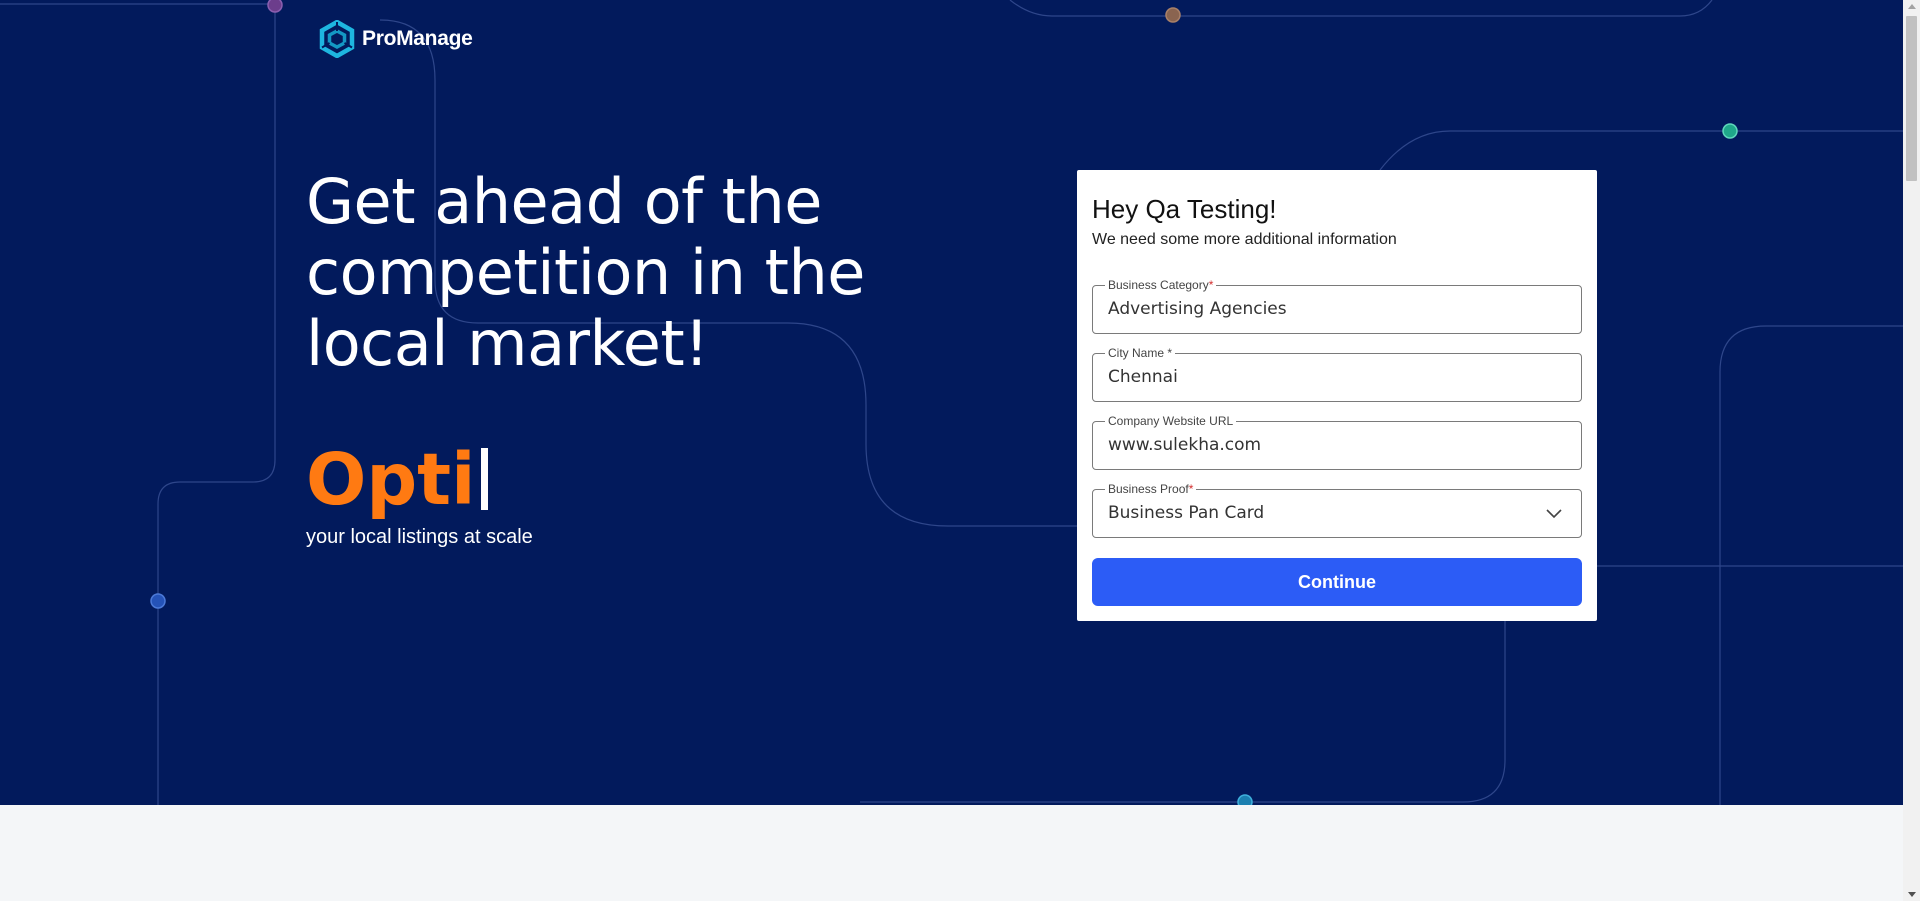 The image size is (1920, 901). What do you see at coordinates (1197, 309) in the screenshot?
I see `business-category-value: Advertising Agencies` at bounding box center [1197, 309].